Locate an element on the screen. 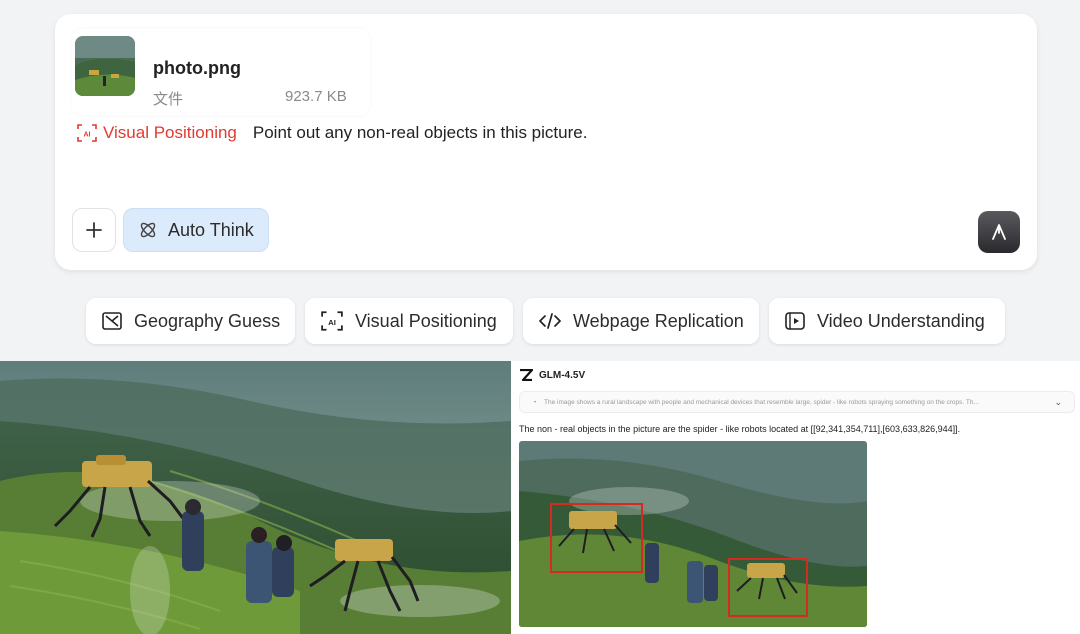 This screenshot has width=1080, height=634. attachment-card: photo.png 文件 923.7 KB is located at coordinates (221, 72).